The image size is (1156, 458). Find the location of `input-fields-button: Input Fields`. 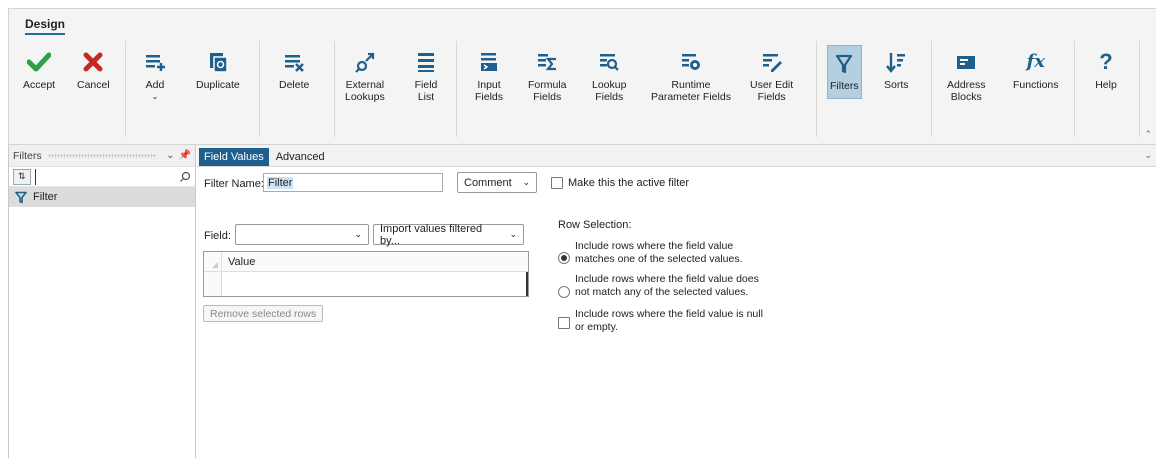

input-fields-button: Input Fields is located at coordinates (489, 76).